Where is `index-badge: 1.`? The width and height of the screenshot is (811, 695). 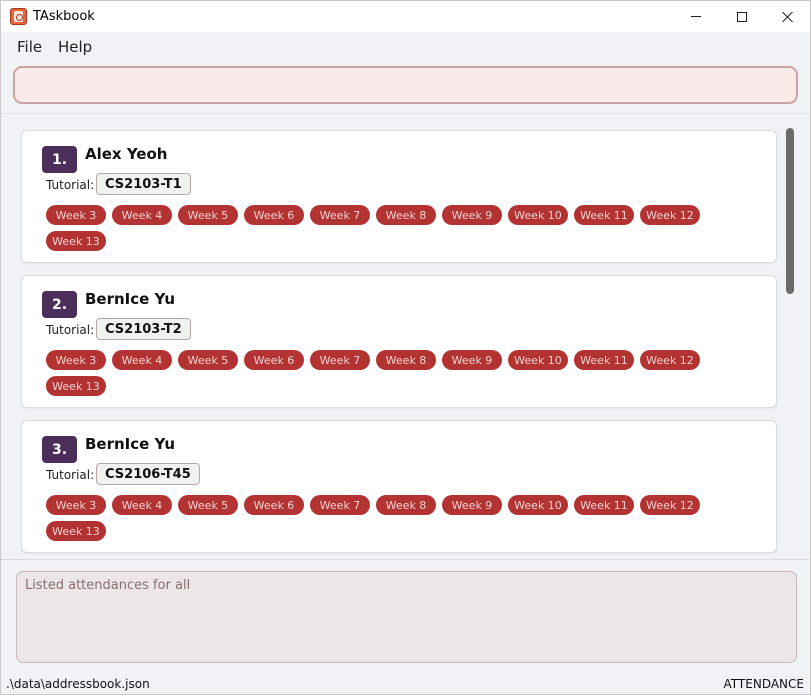
index-badge: 1. is located at coordinates (59, 159).